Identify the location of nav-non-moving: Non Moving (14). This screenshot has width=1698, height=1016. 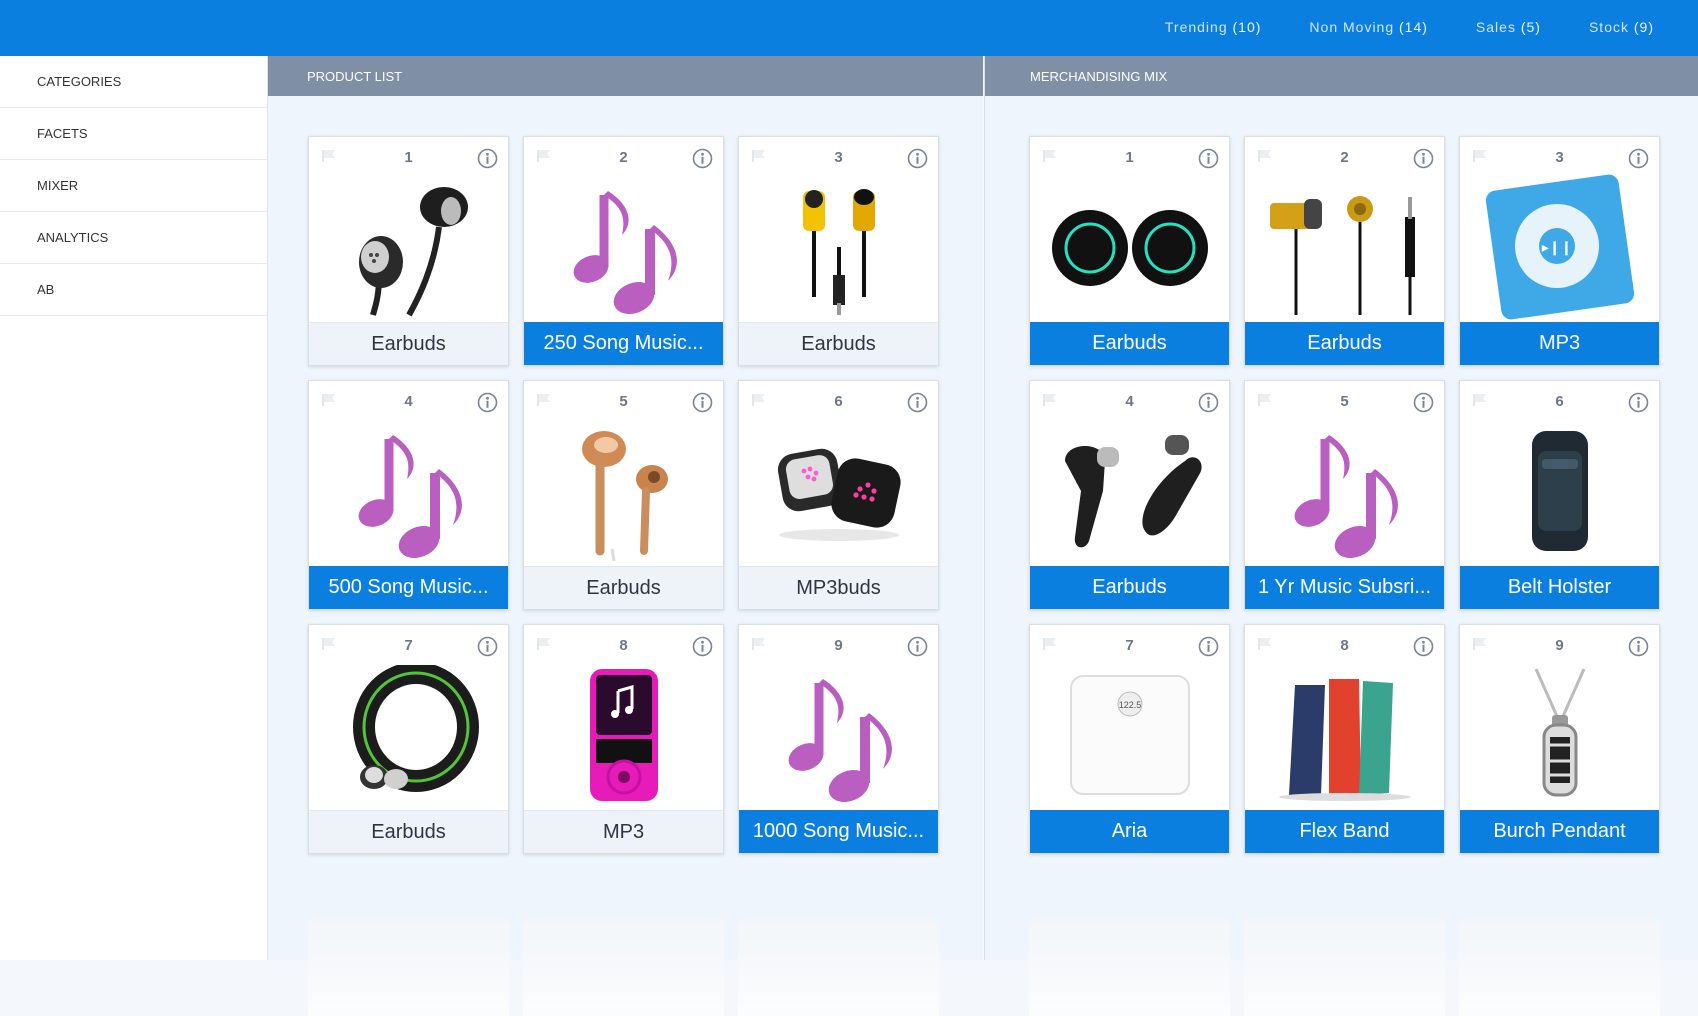
(1368, 27).